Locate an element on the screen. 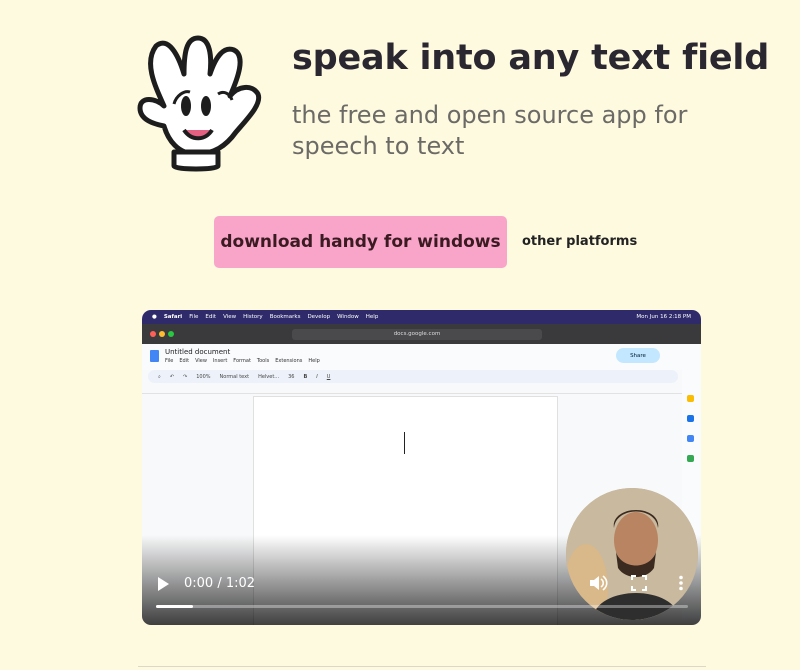 The image size is (800, 670). docs-menu-item: Help is located at coordinates (314, 361).